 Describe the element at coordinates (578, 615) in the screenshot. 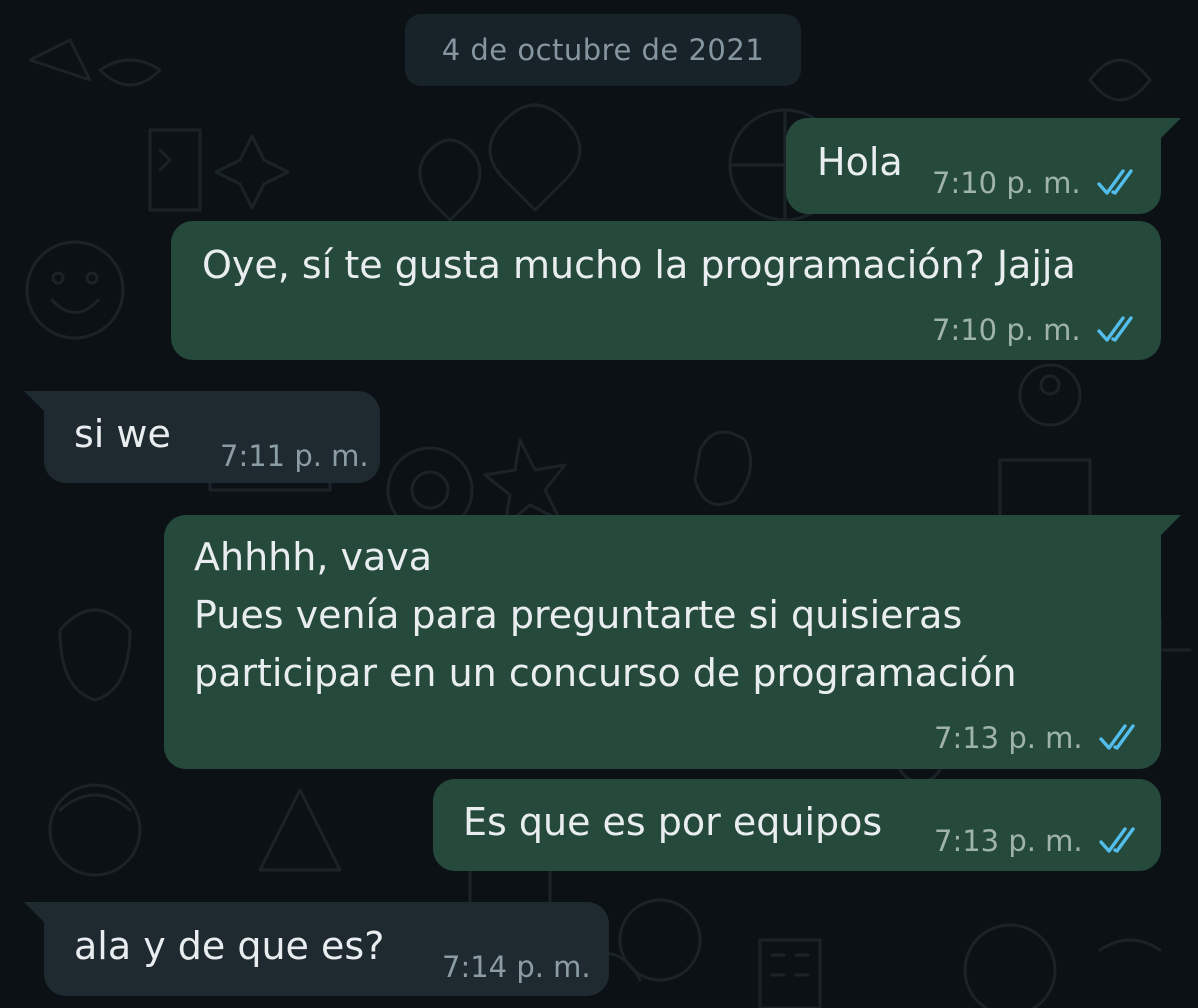

I see `message-text-line: Pues venía para preguntarte si quisieras` at that location.